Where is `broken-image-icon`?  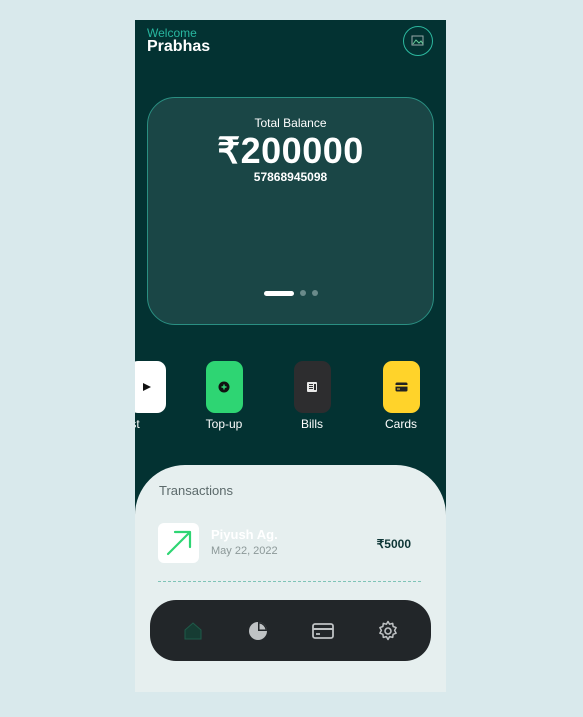 broken-image-icon is located at coordinates (417, 40).